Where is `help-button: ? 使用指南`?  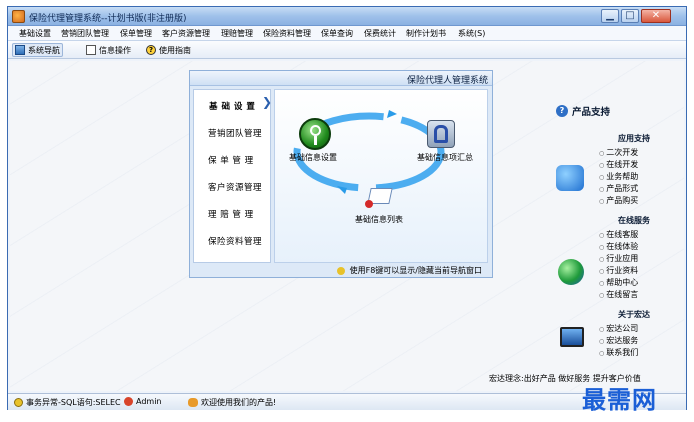 help-button: ? 使用指南 is located at coordinates (168, 50).